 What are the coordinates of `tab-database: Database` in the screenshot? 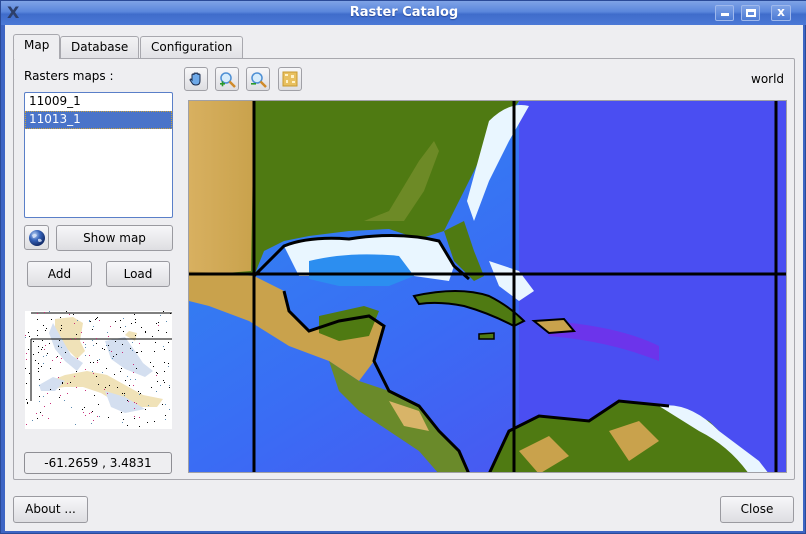 It's located at (100, 47).